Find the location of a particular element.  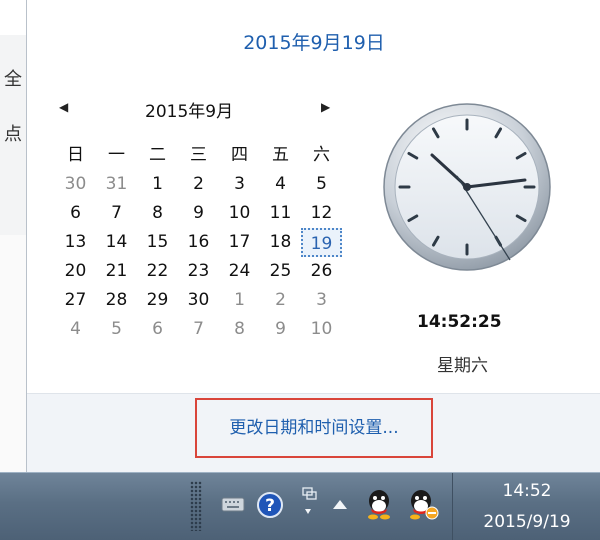

calendar-day: 13 is located at coordinates (75, 242).